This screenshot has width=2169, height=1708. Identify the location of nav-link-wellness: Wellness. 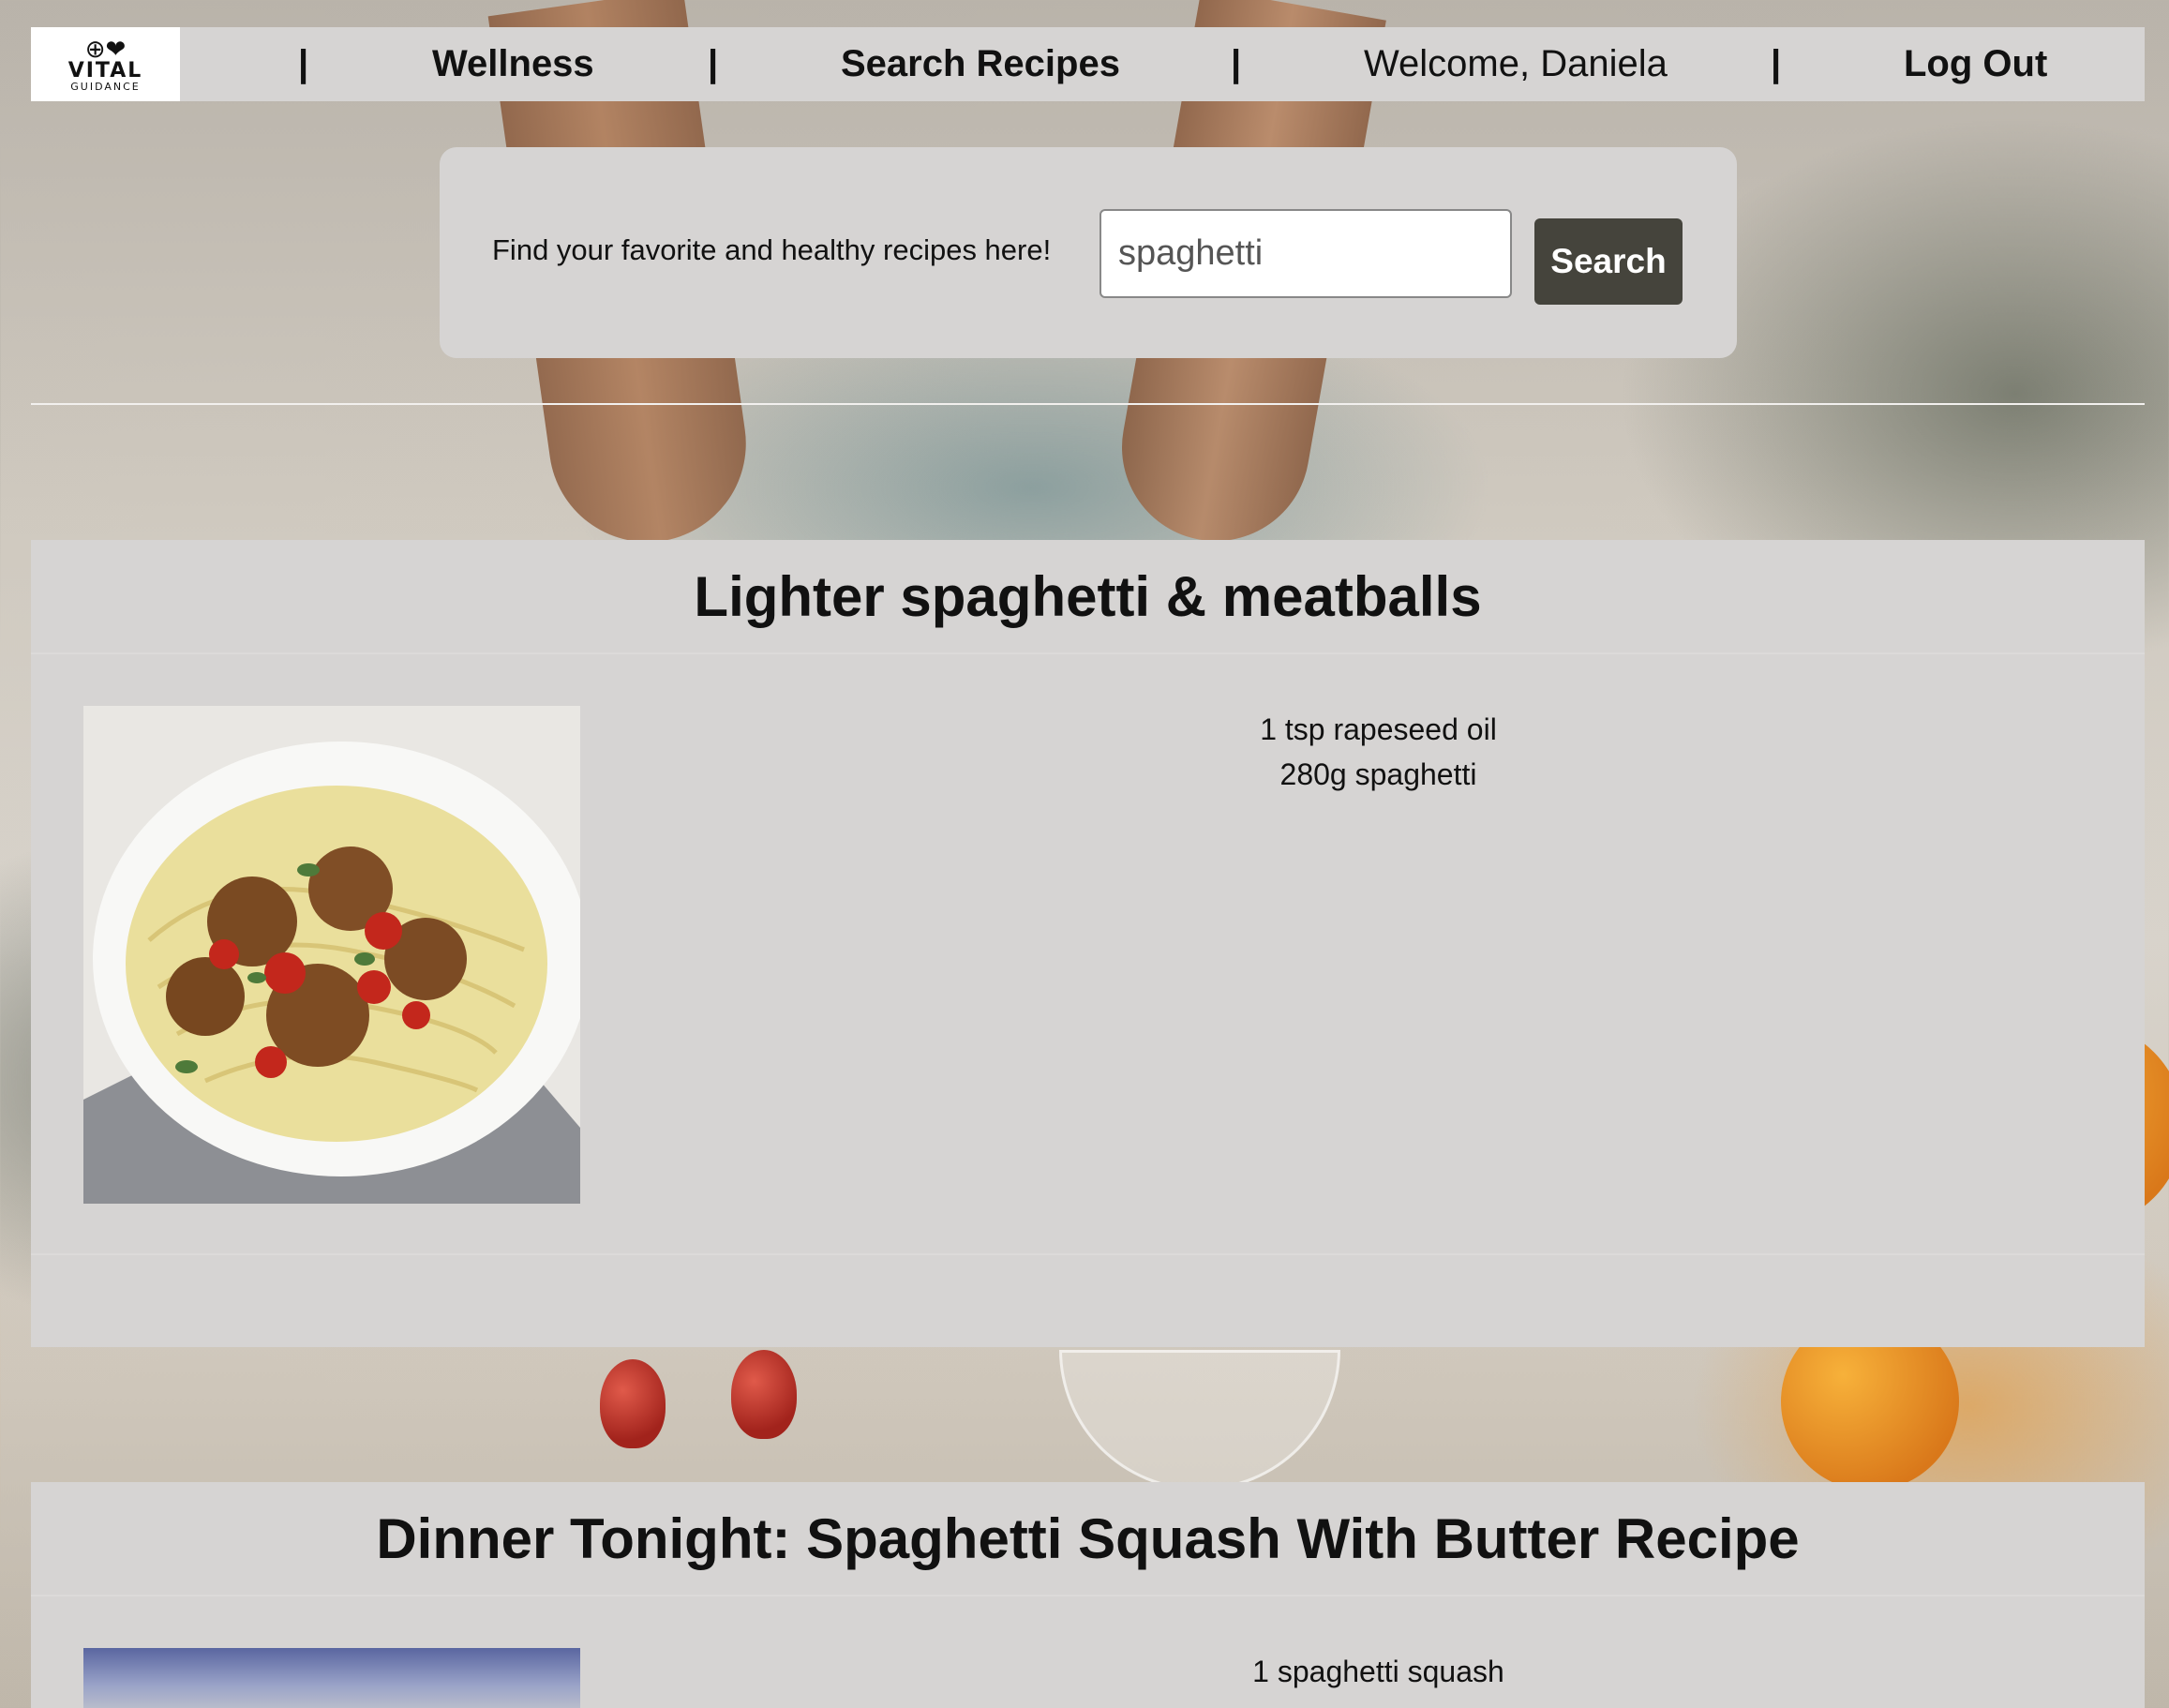
(513, 64).